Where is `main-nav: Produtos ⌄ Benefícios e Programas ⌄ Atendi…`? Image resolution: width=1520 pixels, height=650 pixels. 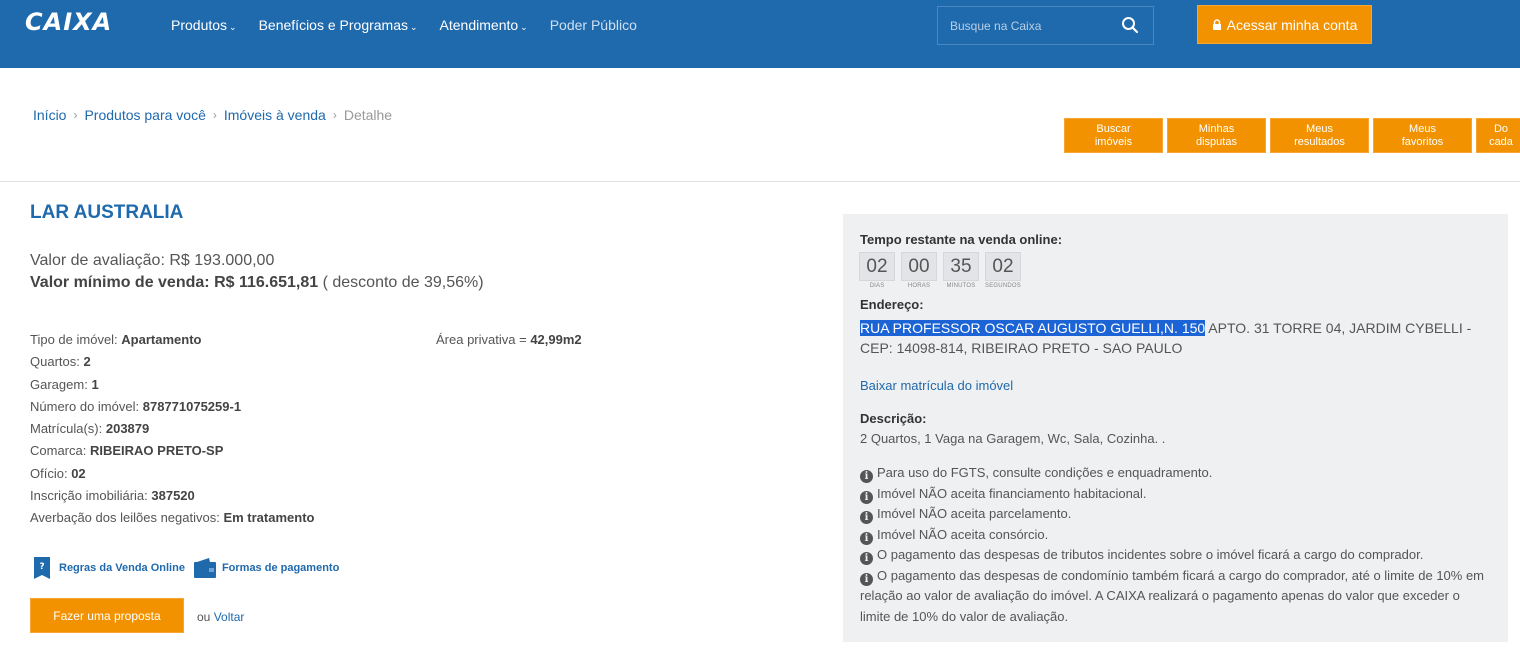 main-nav: Produtos ⌄ Benefícios e Programas ⌄ Atendi… is located at coordinates (415, 25).